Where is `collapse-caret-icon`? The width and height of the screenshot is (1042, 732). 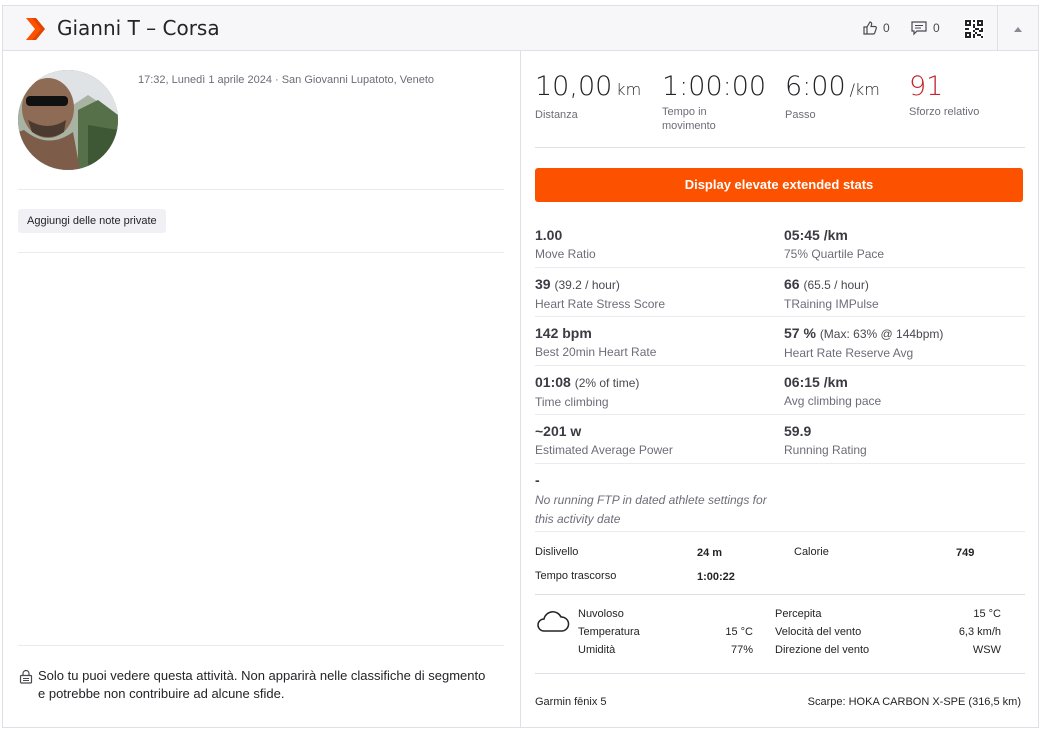
collapse-caret-icon is located at coordinates (1018, 29).